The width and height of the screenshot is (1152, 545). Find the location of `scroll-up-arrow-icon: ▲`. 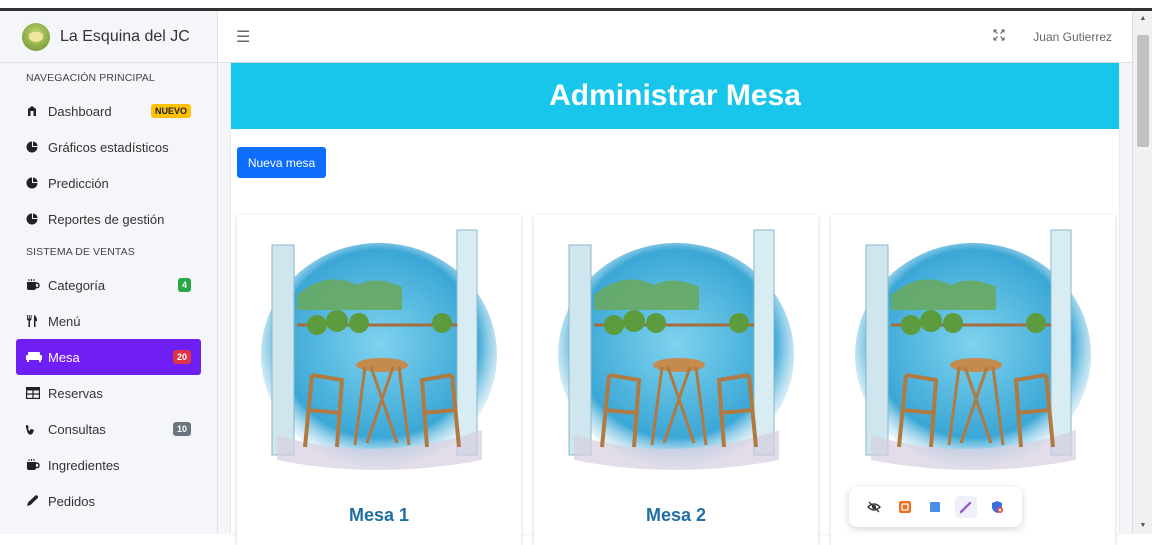

scroll-up-arrow-icon: ▲ is located at coordinates (1142, 19).